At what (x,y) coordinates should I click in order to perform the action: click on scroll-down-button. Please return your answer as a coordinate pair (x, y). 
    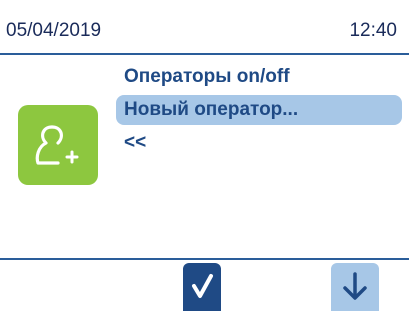
    Looking at the image, I should click on (355, 287).